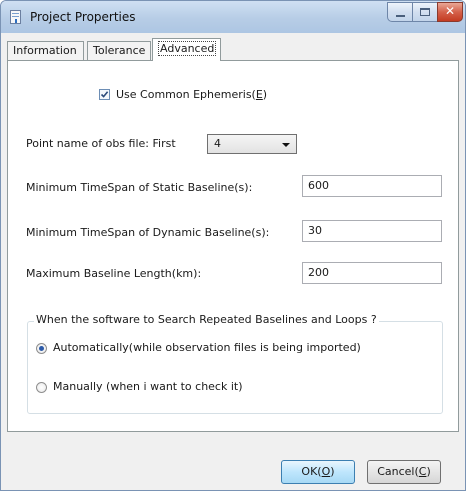 The height and width of the screenshot is (491, 466). Describe the element at coordinates (372, 273) in the screenshot. I see `max-baseline-length-input: 200` at that location.